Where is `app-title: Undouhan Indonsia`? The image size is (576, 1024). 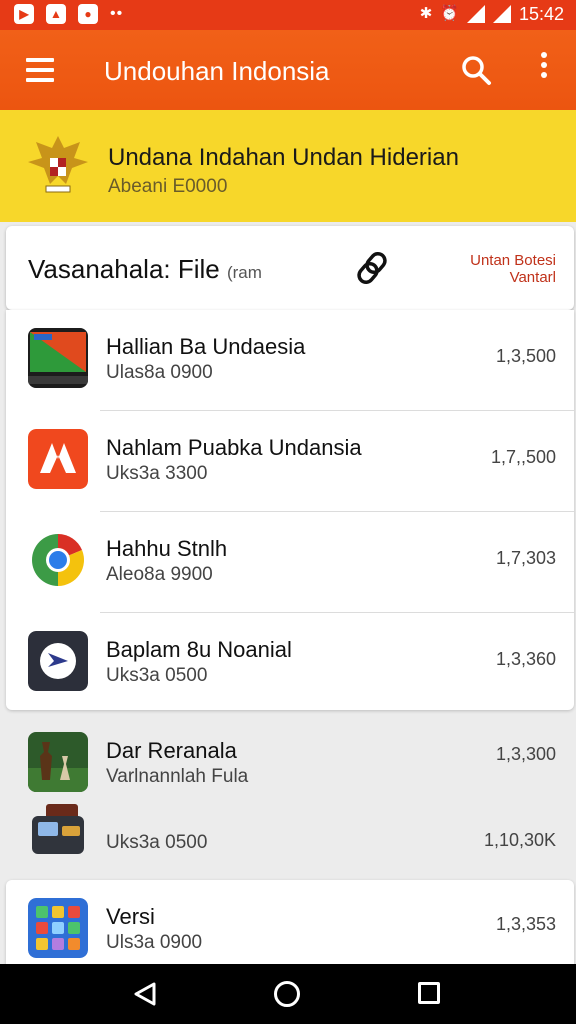
app-title: Undouhan Indonsia is located at coordinates (217, 71).